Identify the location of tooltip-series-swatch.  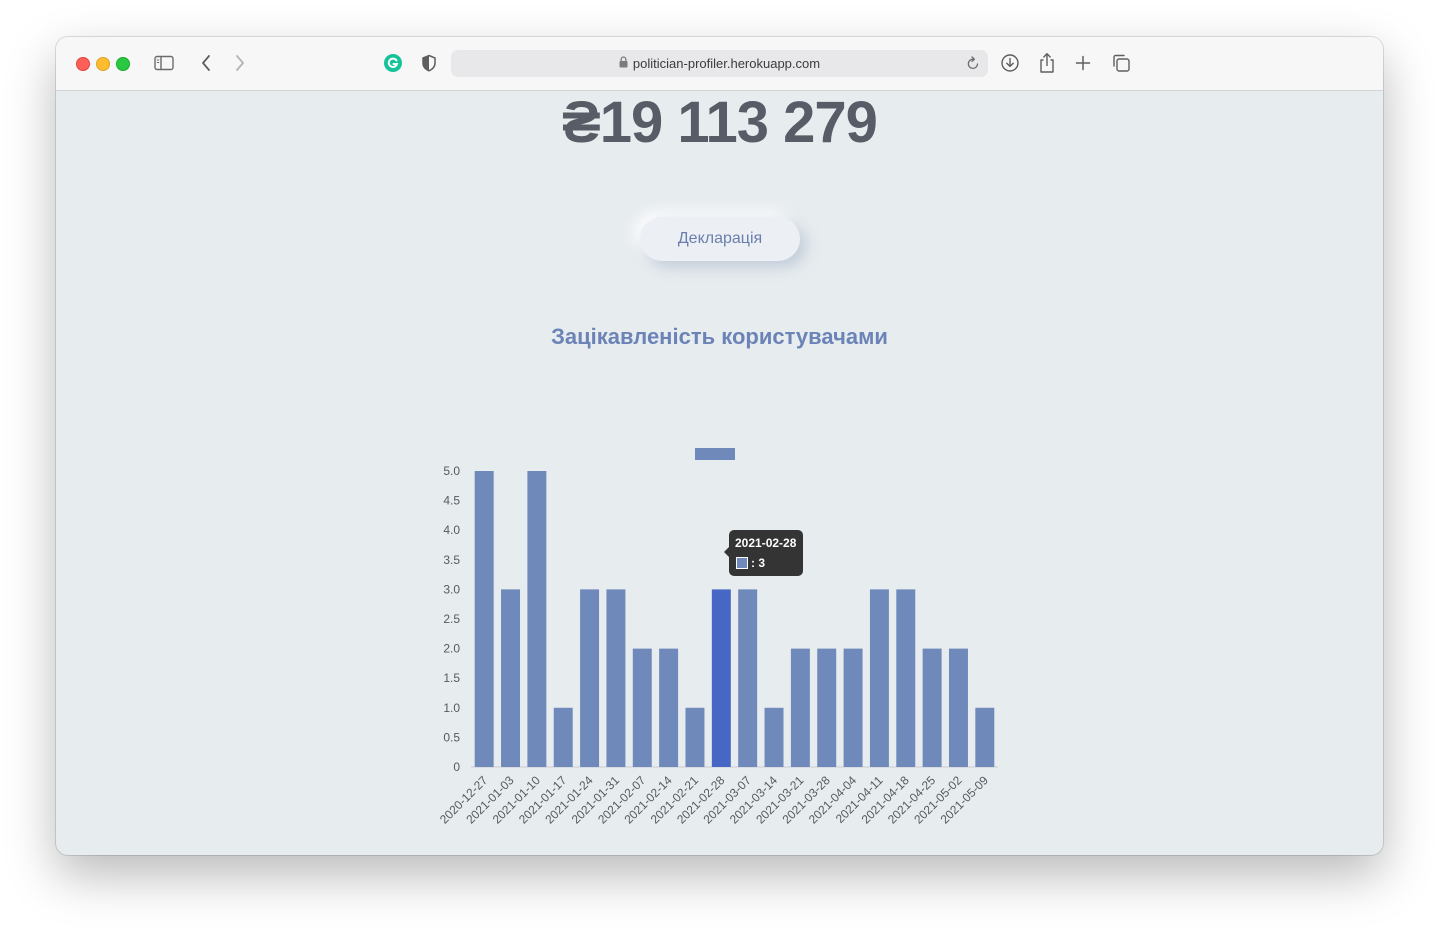
(742, 563).